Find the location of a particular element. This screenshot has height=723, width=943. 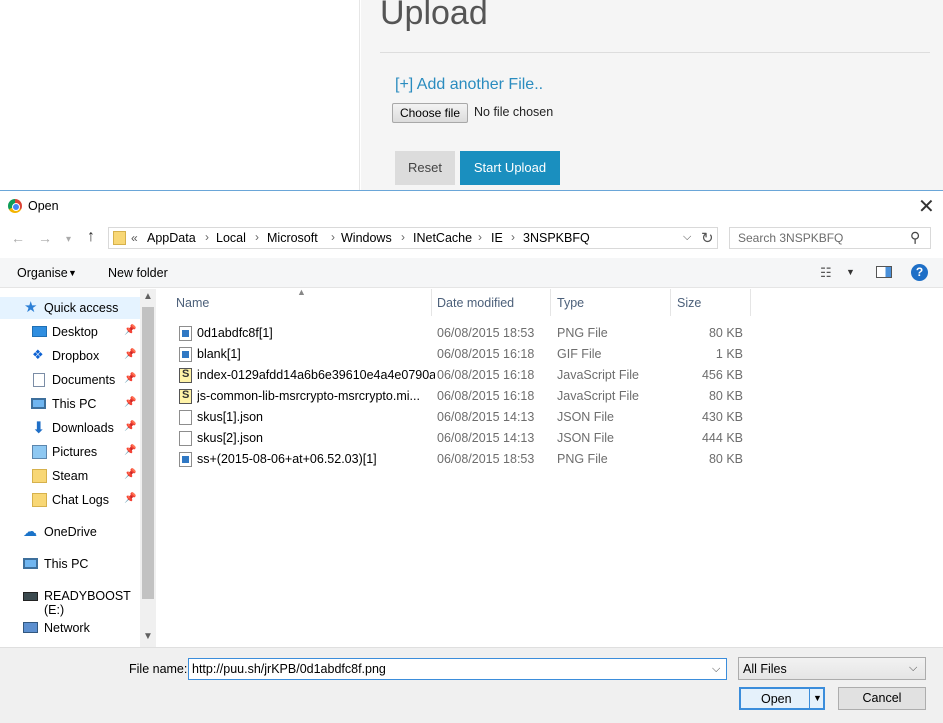

forward-arrow-icon: → is located at coordinates (45, 238).